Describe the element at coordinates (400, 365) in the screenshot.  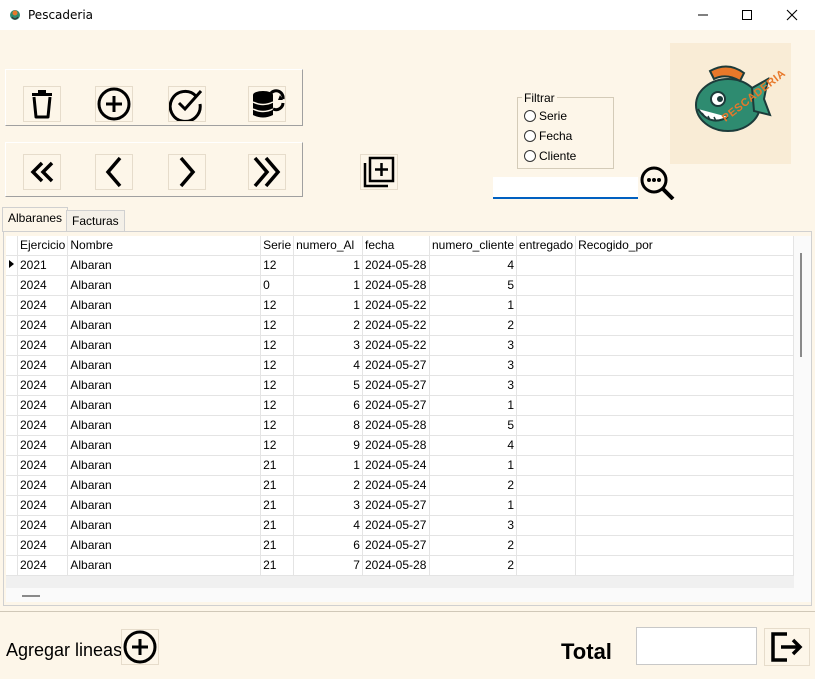
I see `table-row: 2024 Albaran 12 4 2024-05-27 3` at that location.